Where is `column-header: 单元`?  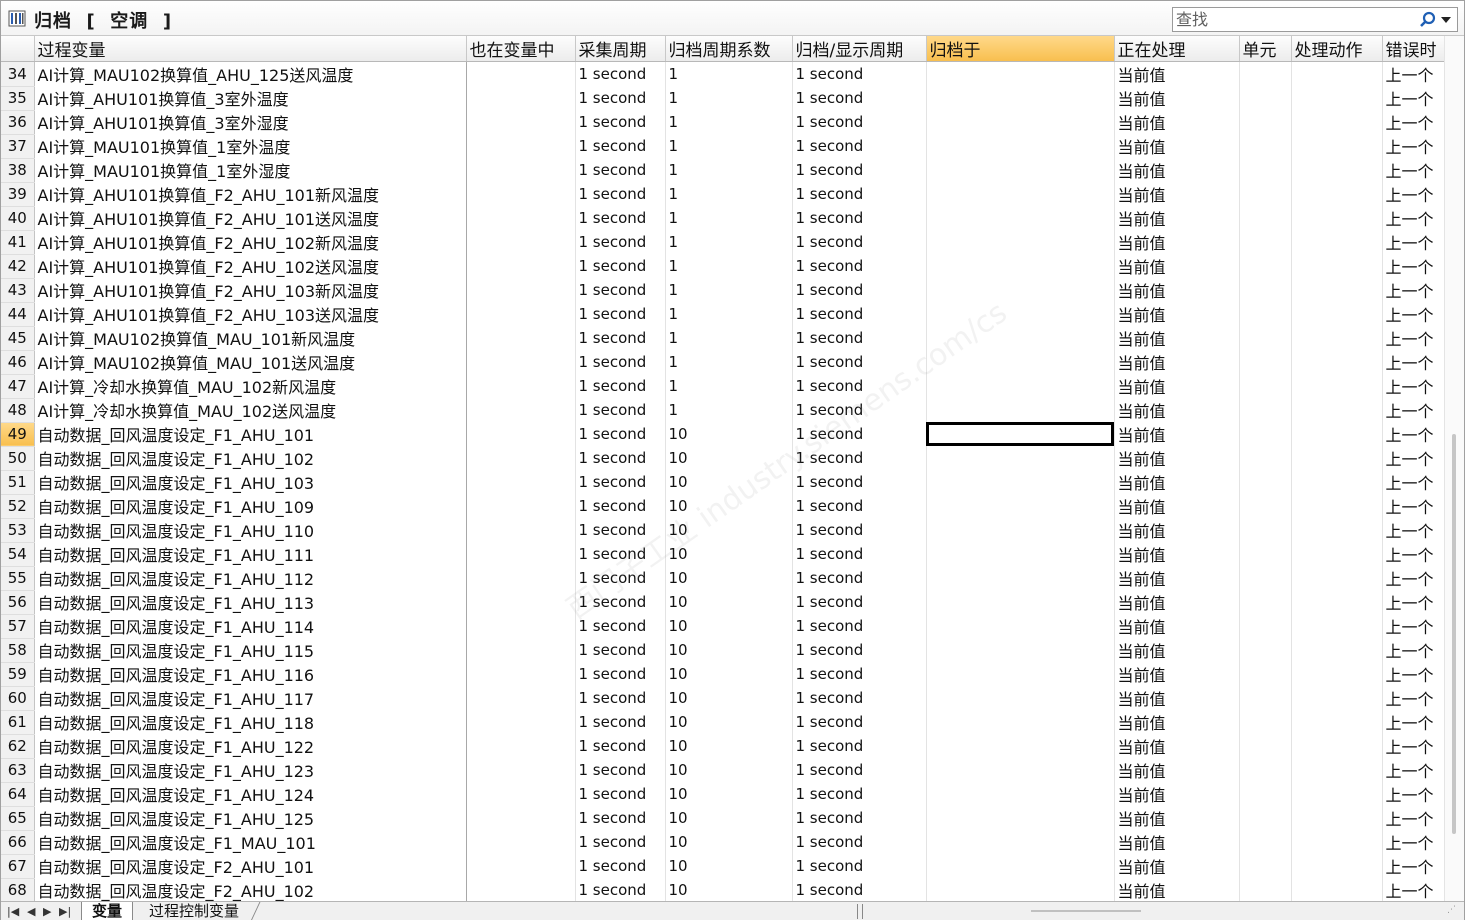
column-header: 单元 is located at coordinates (1265, 49).